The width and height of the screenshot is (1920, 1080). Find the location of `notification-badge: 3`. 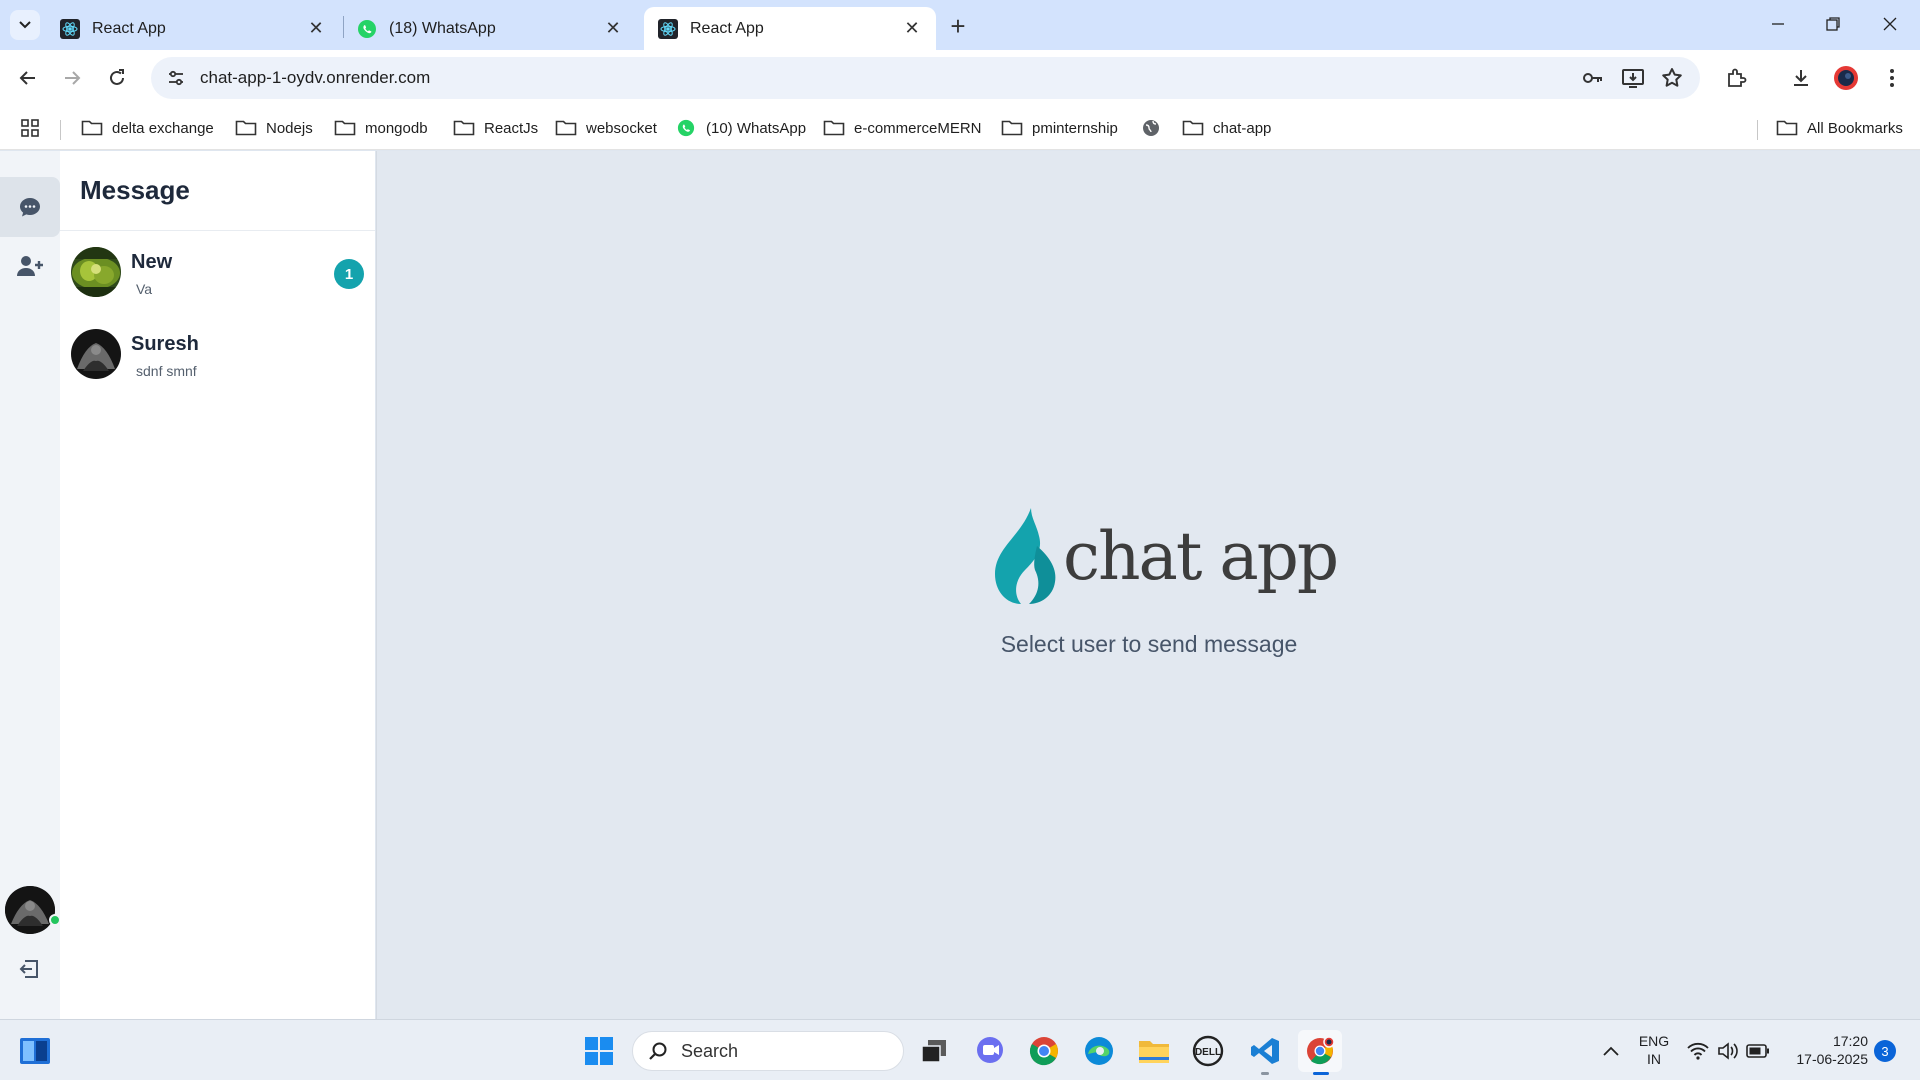

notification-badge: 3 is located at coordinates (1885, 1051).